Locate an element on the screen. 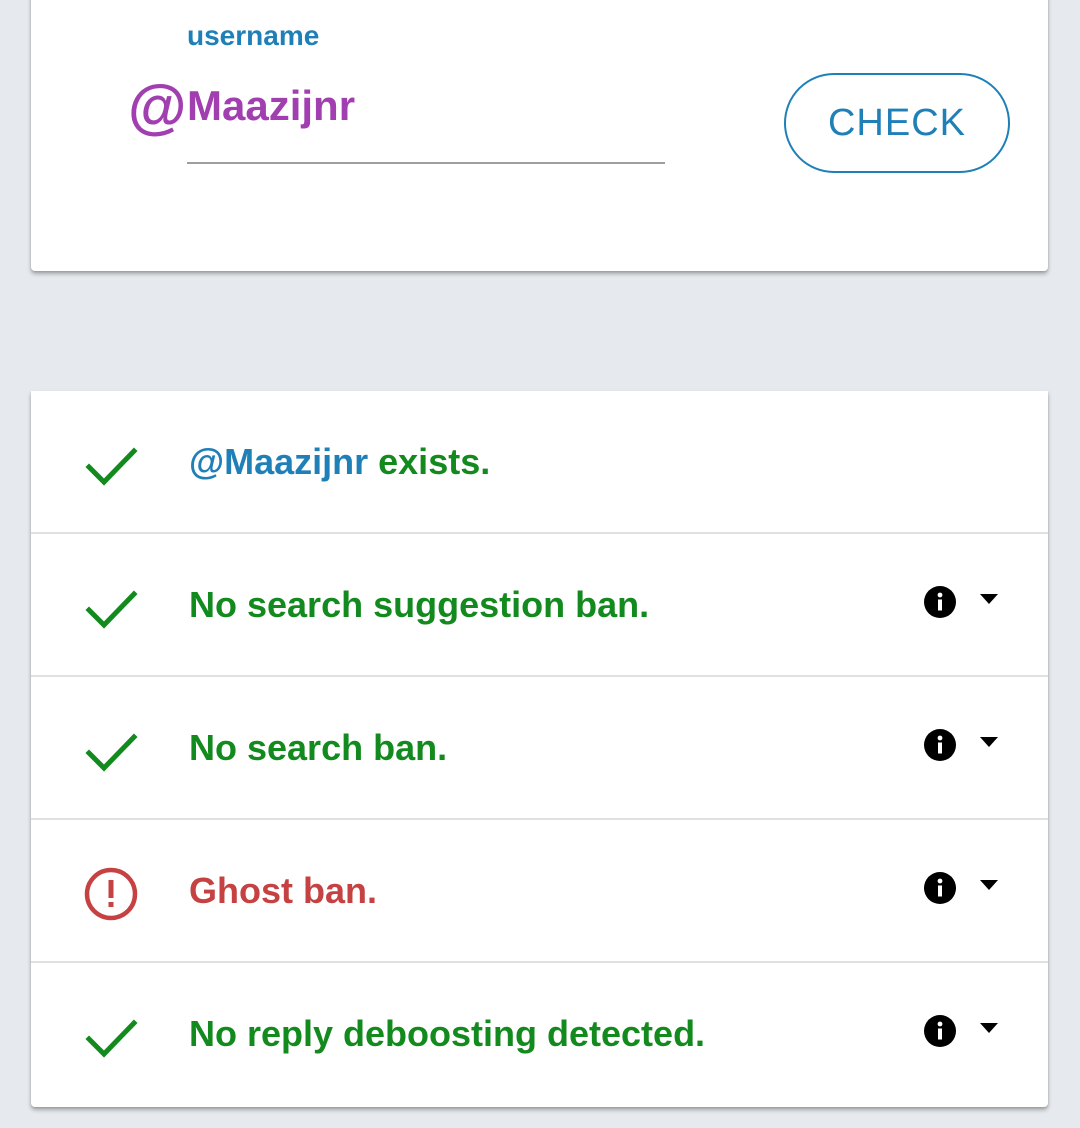 The width and height of the screenshot is (1080, 1128). exists-suffix: exists. is located at coordinates (429, 461).